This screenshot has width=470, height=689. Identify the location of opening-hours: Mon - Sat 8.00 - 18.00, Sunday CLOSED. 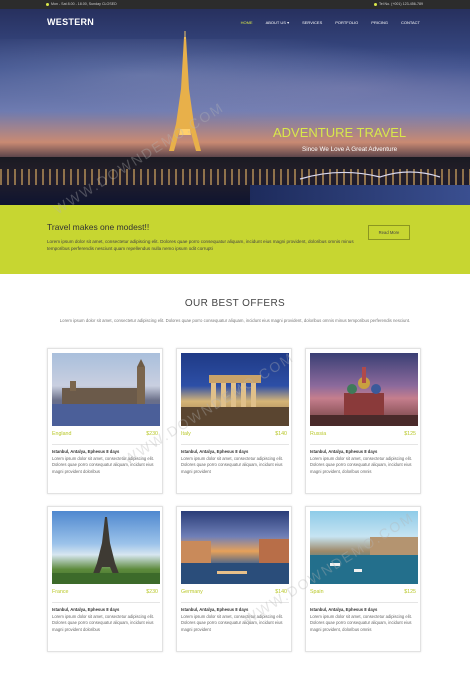
(81, 4).